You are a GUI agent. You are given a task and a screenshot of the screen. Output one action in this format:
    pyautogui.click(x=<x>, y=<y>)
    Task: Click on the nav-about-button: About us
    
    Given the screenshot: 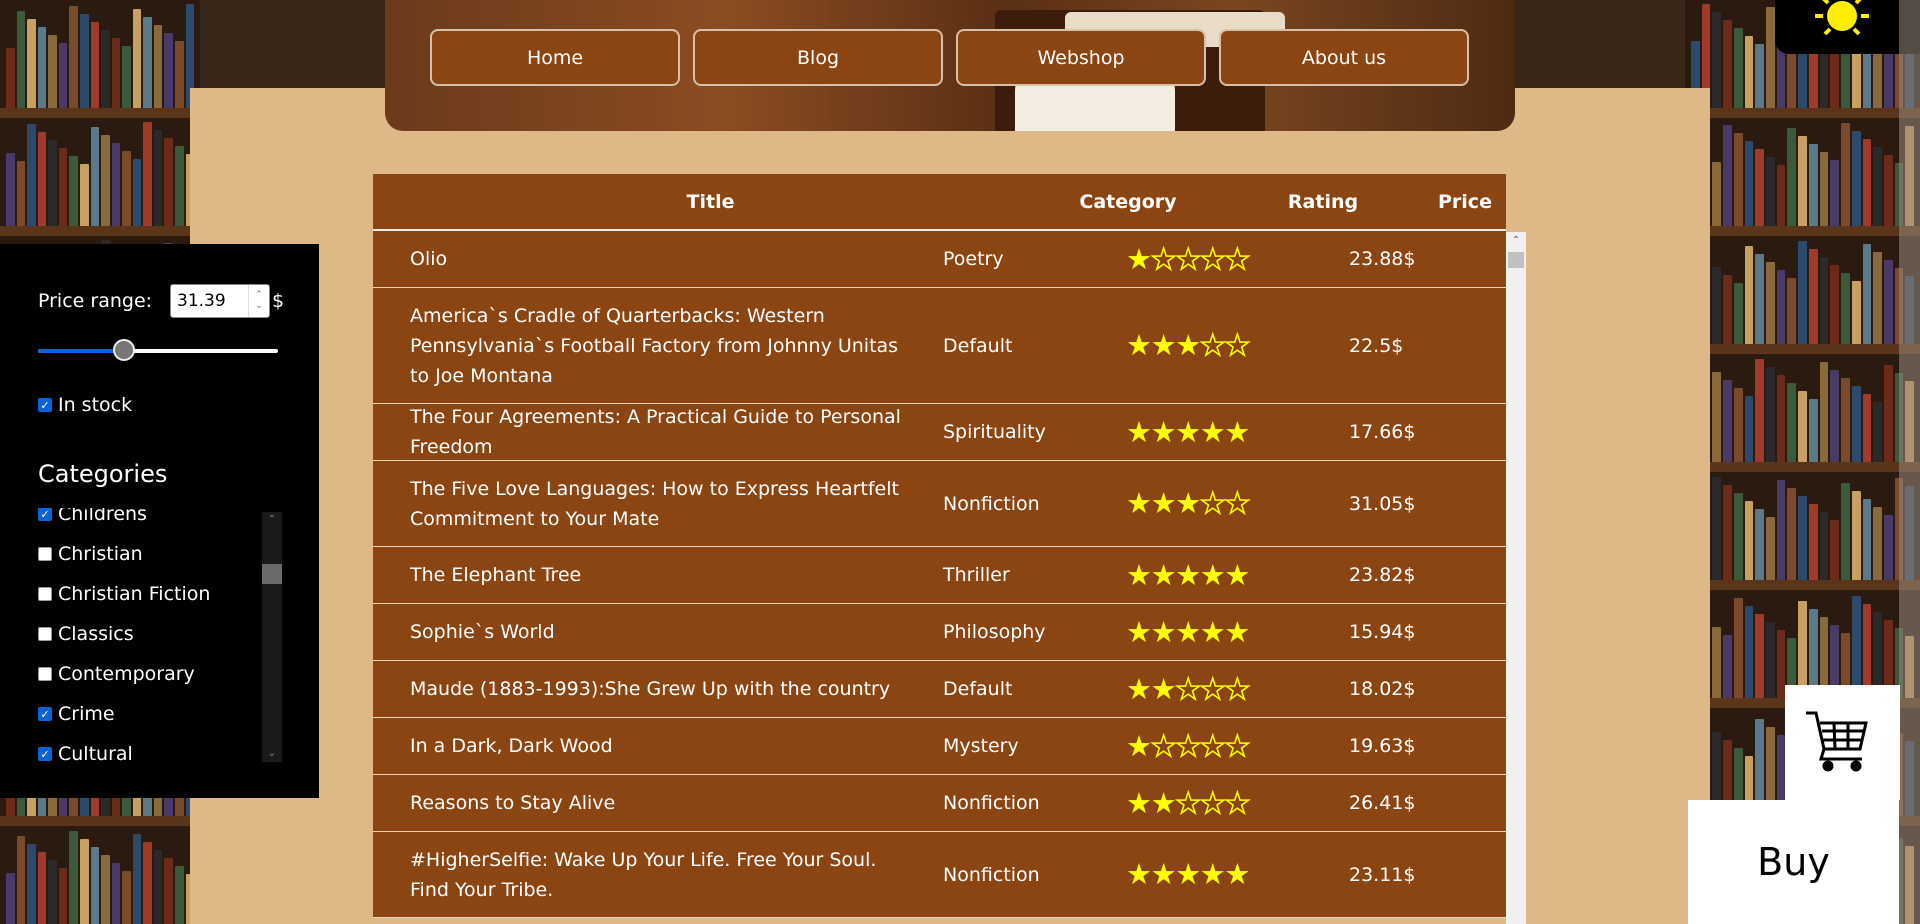 What is the action you would take?
    pyautogui.click(x=1344, y=57)
    